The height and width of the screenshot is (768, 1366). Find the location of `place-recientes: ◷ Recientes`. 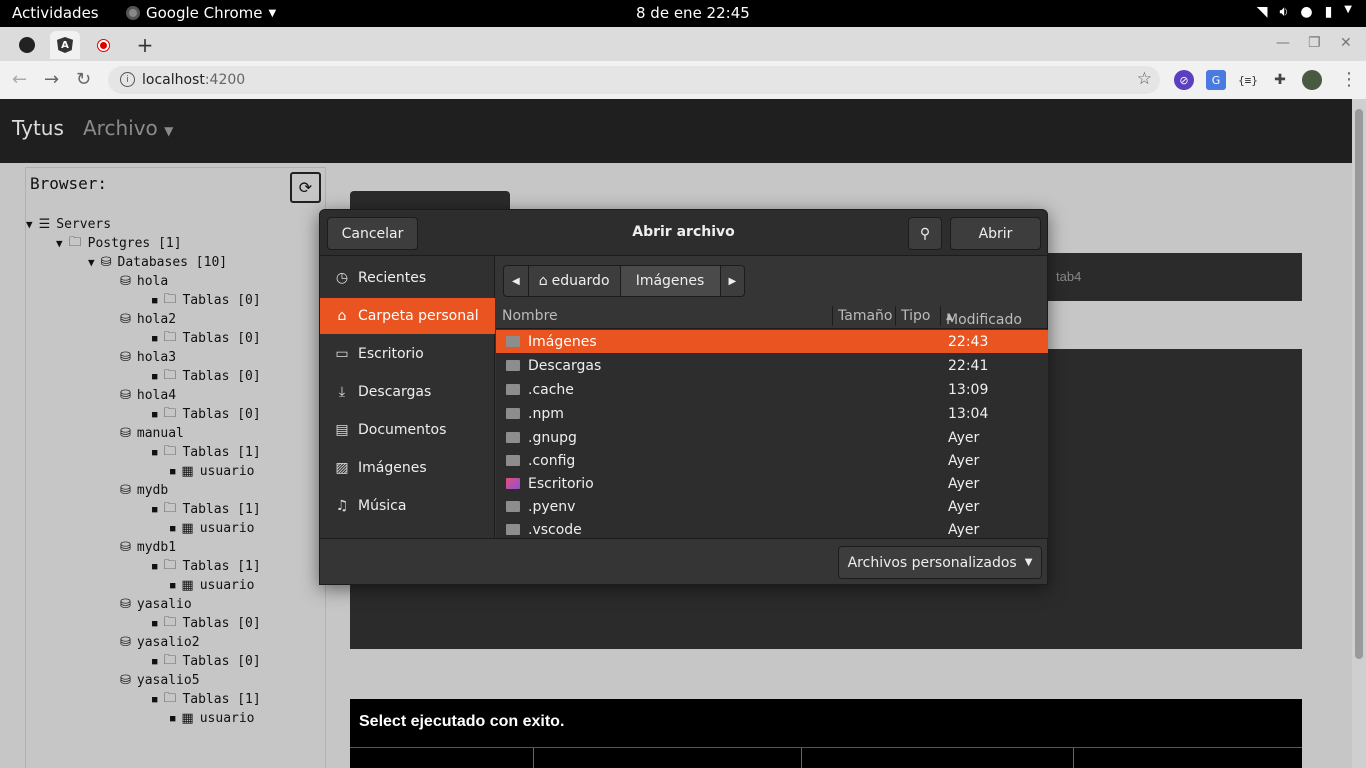

place-recientes: ◷ Recientes is located at coordinates (407, 278).